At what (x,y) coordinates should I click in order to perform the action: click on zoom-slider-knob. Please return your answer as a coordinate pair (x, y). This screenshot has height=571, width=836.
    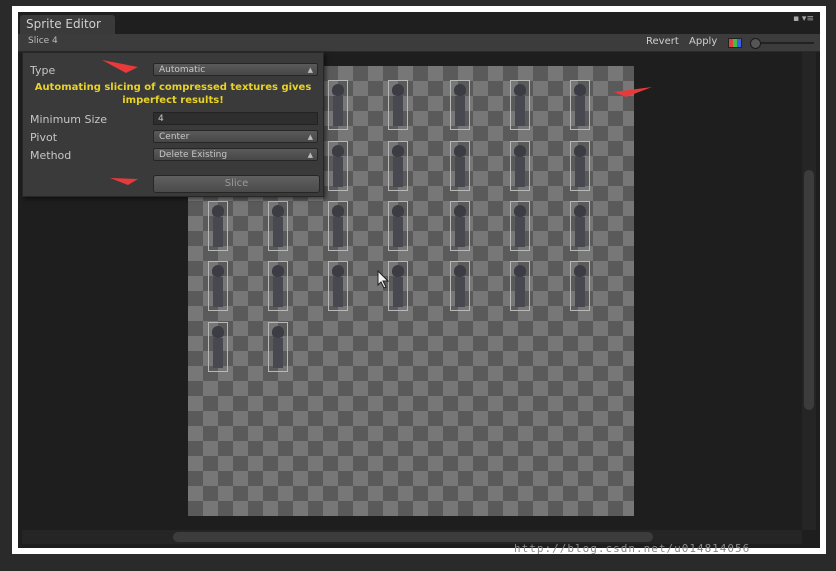
    Looking at the image, I should click on (755, 43).